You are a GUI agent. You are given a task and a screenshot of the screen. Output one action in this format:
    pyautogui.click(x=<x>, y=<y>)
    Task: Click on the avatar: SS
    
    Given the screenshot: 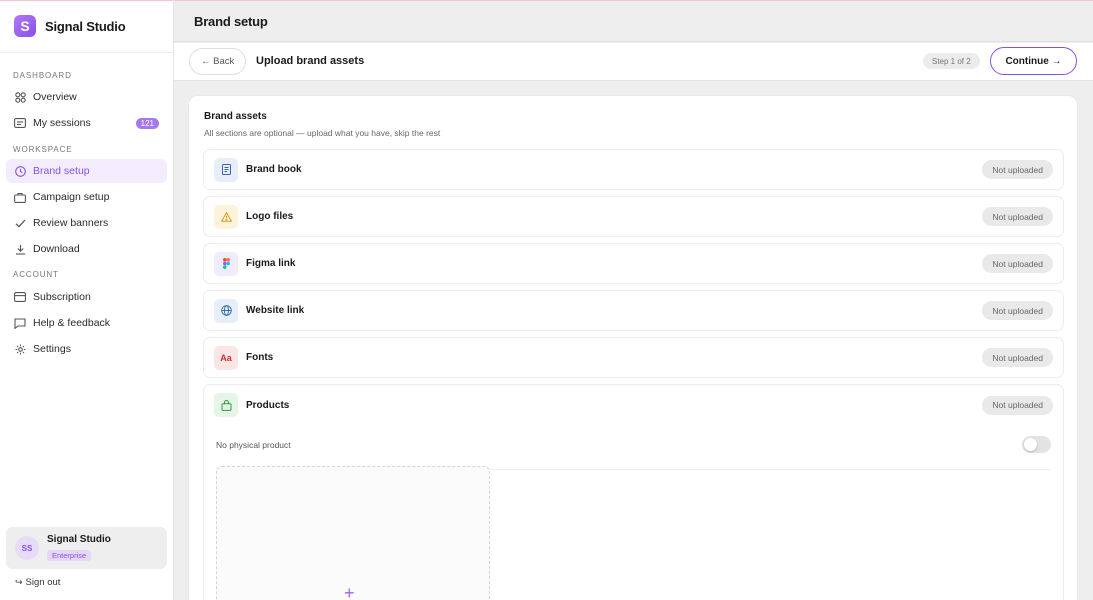 What is the action you would take?
    pyautogui.click(x=27, y=548)
    